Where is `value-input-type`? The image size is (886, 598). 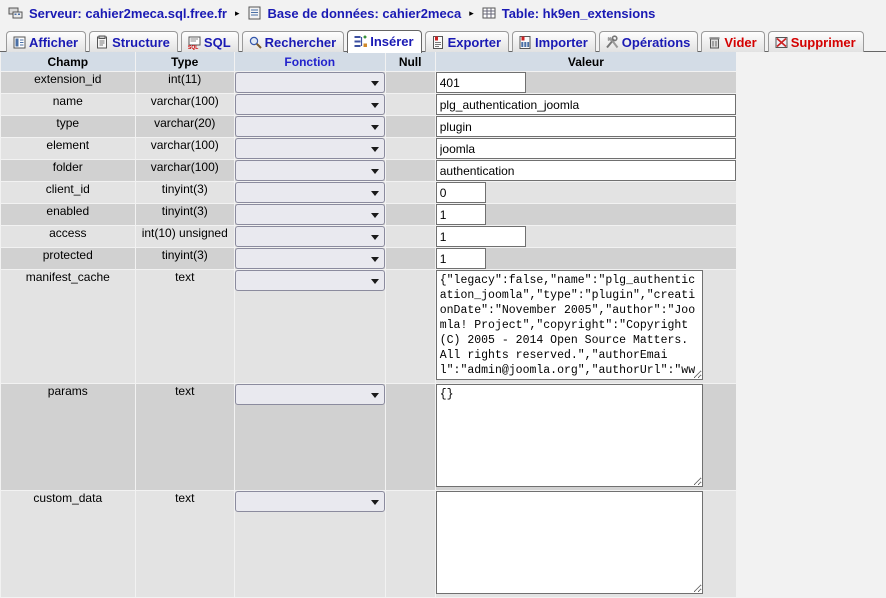 value-input-type is located at coordinates (585, 126).